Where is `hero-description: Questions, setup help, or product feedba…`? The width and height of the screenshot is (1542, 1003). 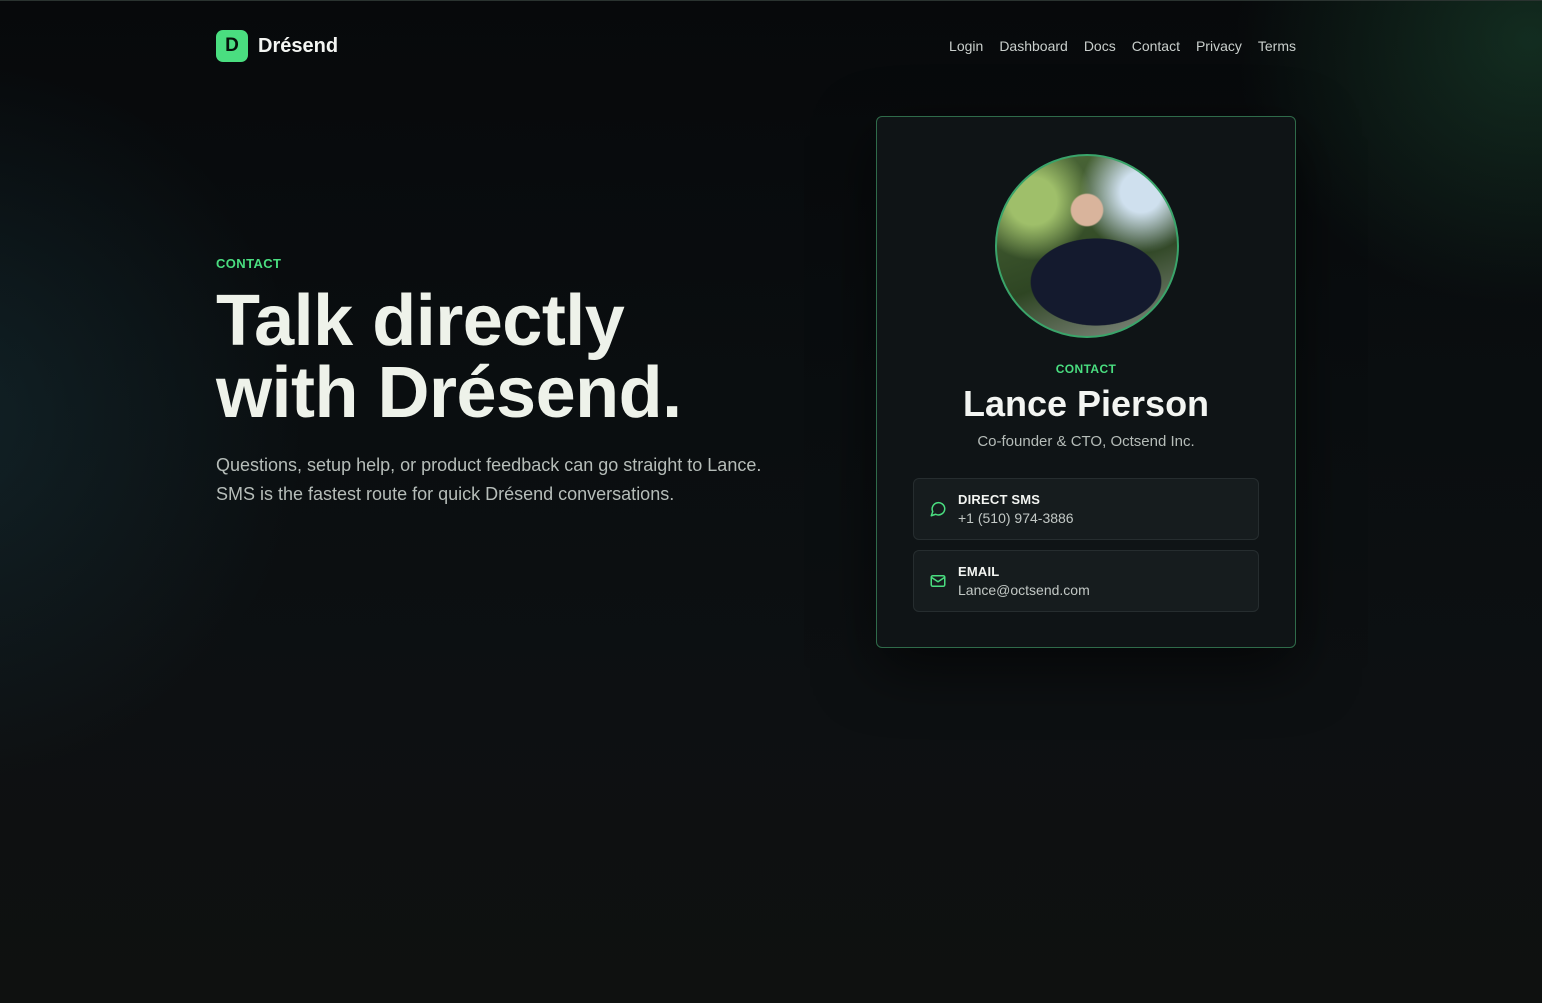 hero-description: Questions, setup help, or product feedba… is located at coordinates (516, 480).